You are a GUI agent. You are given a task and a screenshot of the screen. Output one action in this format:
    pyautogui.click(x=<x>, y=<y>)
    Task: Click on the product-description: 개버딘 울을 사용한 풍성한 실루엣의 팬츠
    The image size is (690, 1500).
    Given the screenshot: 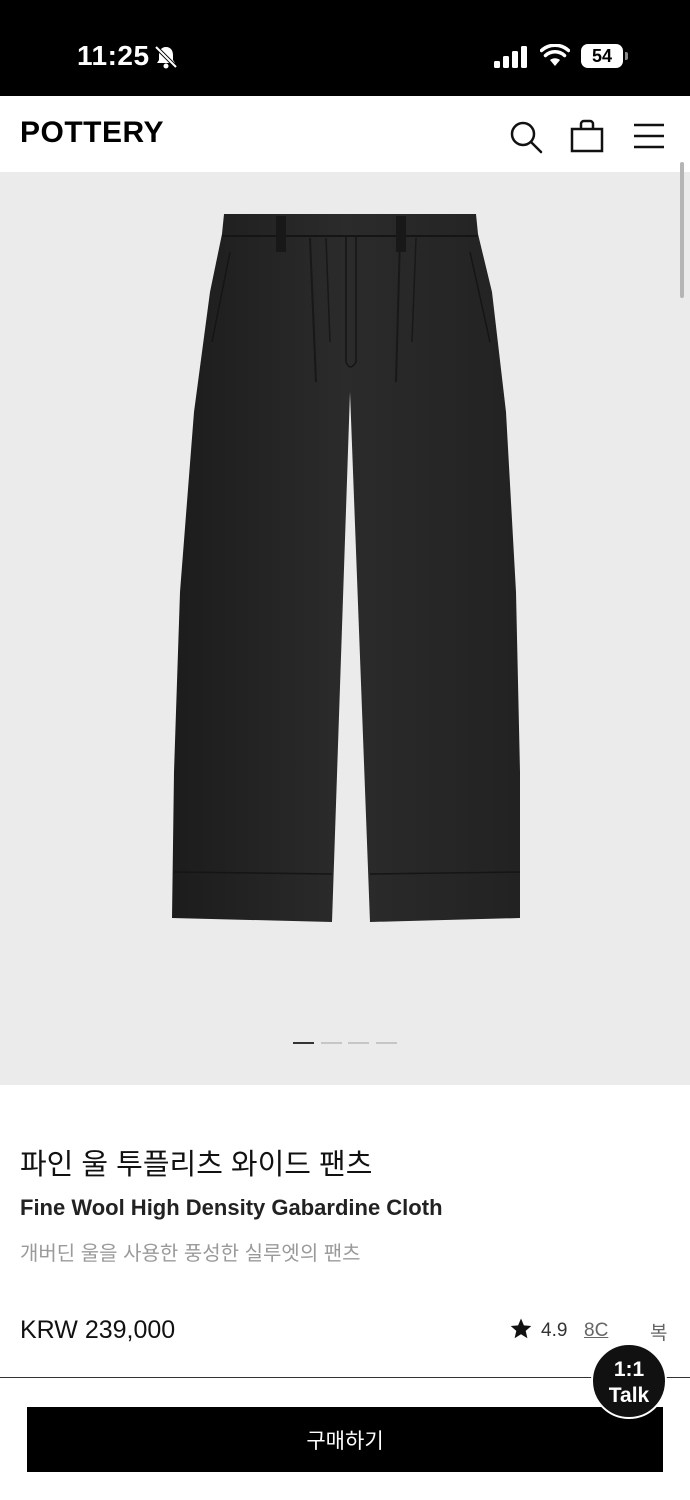 What is the action you would take?
    pyautogui.click(x=190, y=1254)
    